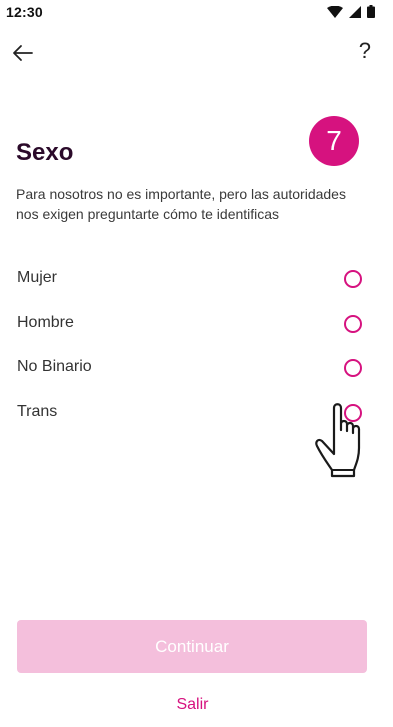 Image resolution: width=393 pixels, height=727 pixels. What do you see at coordinates (192, 705) in the screenshot?
I see `exit-link: Salir` at bounding box center [192, 705].